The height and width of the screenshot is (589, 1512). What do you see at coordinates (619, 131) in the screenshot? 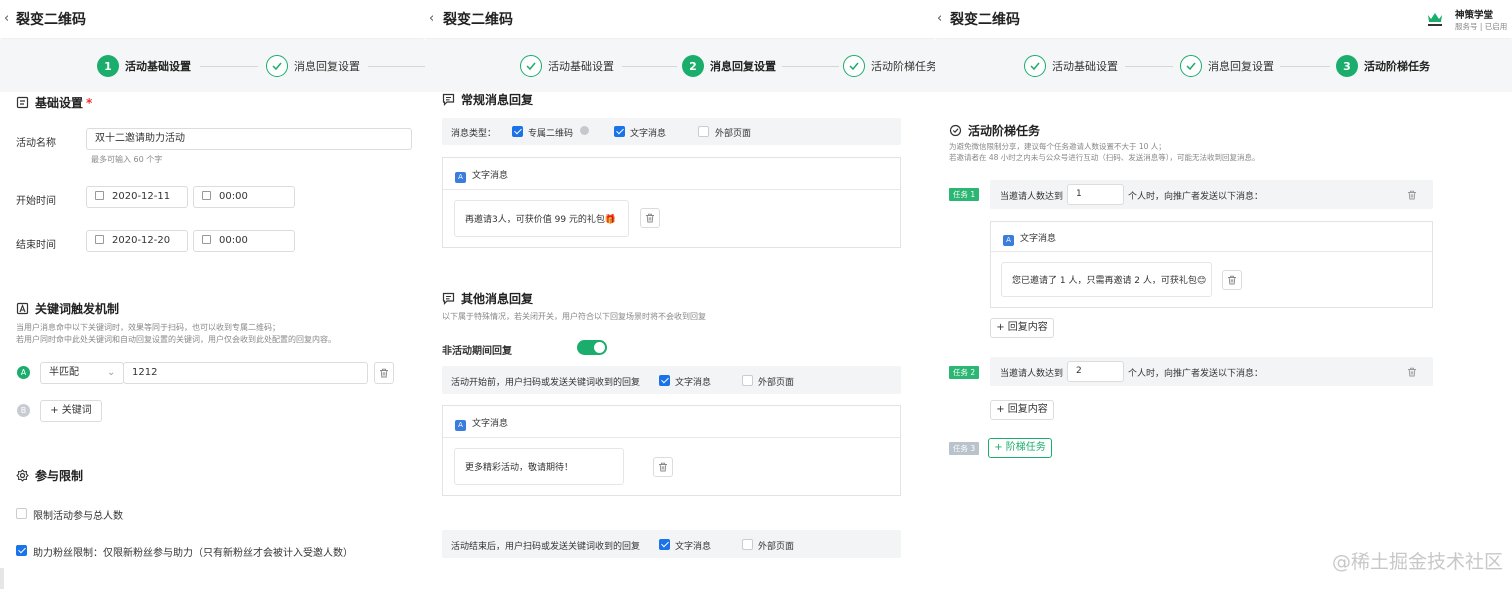
I see `text-message-checkbox` at bounding box center [619, 131].